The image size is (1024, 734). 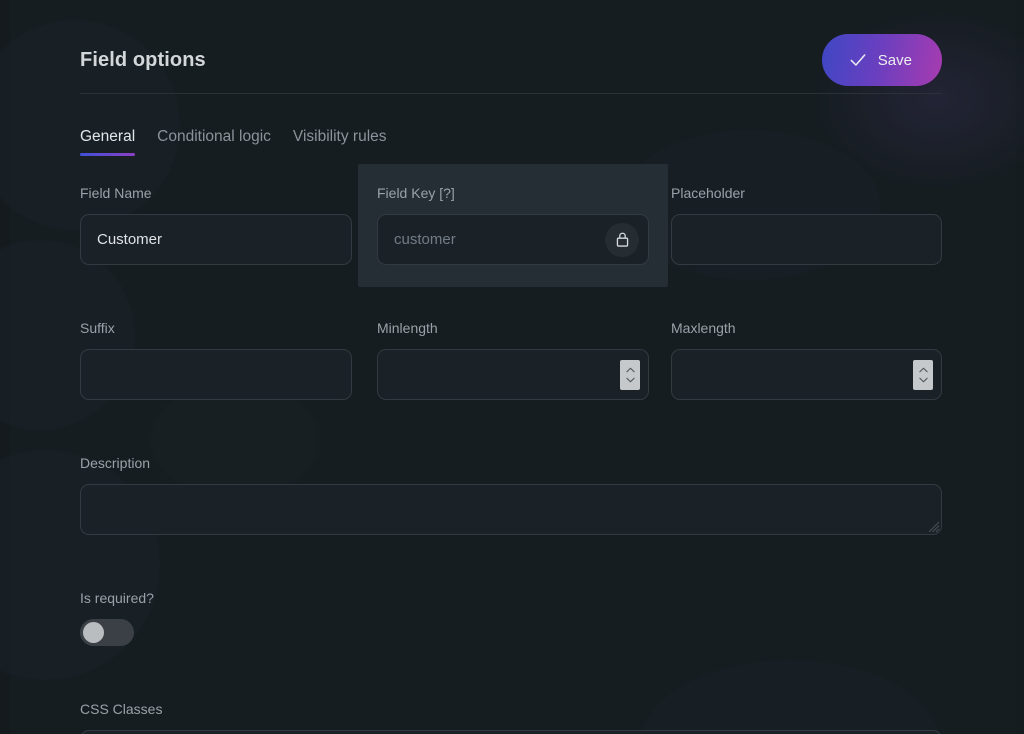 I want to click on field-key-group: Field Key [?], so click(x=513, y=225).